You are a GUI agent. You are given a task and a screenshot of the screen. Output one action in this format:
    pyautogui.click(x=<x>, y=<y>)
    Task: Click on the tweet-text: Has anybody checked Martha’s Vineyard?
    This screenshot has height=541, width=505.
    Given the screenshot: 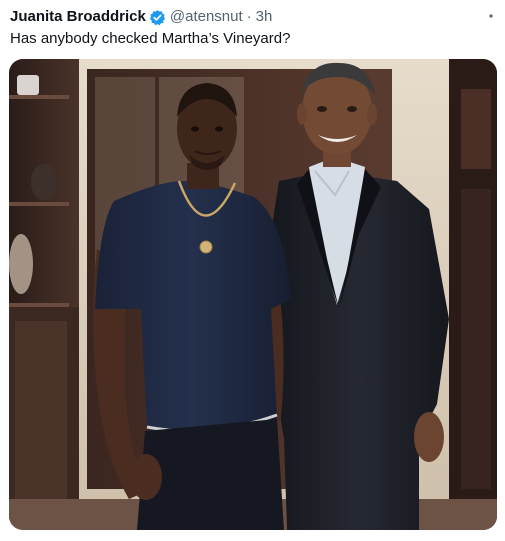 What is the action you would take?
    pyautogui.click(x=150, y=38)
    